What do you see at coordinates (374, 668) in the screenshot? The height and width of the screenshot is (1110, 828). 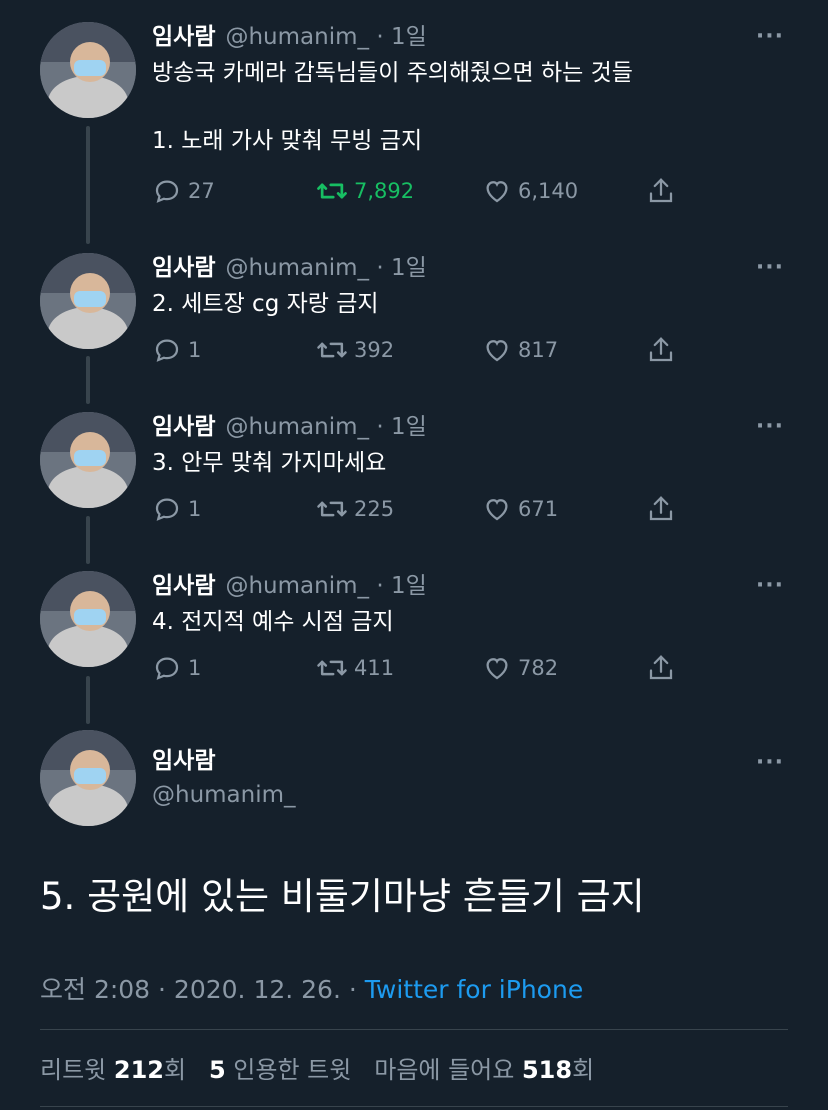 I see `retweet-count: 411` at bounding box center [374, 668].